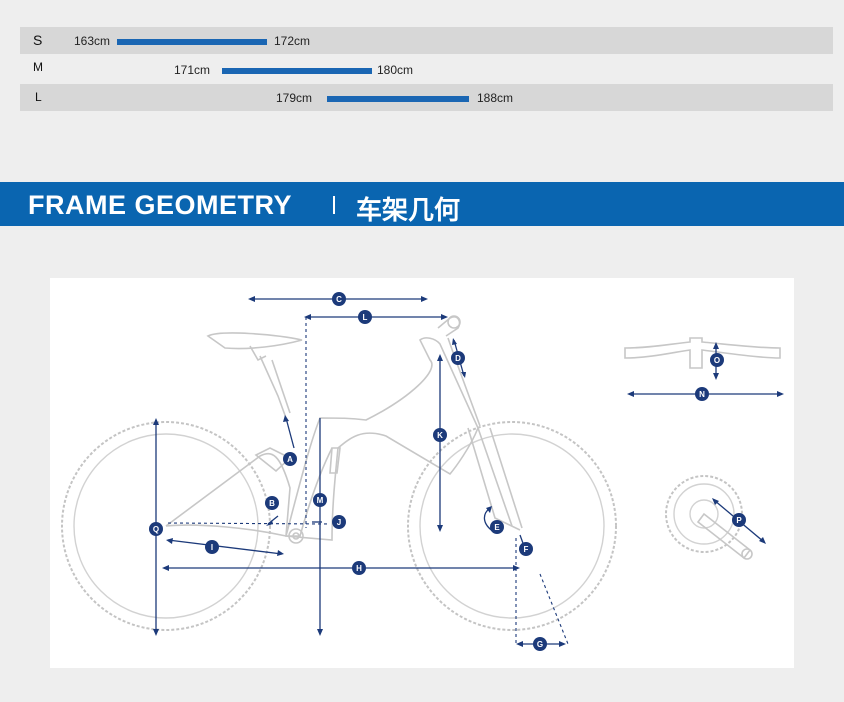 The height and width of the screenshot is (702, 844). Describe the element at coordinates (344, 429) in the screenshot. I see `bike-frame` at that location.